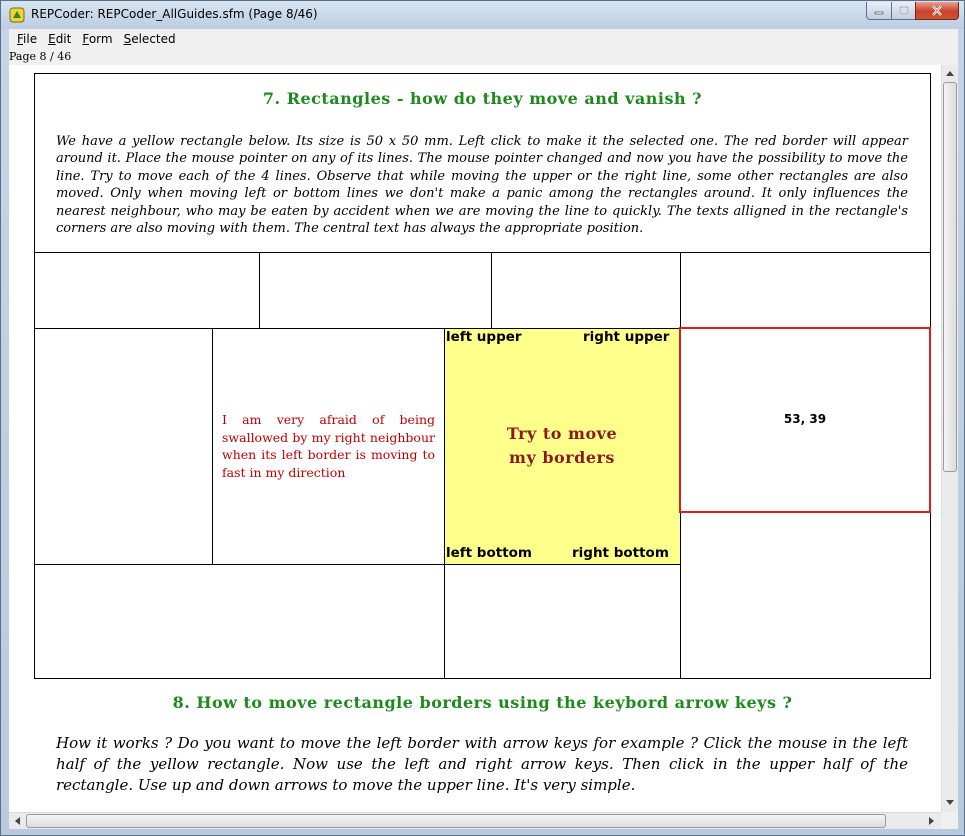  I want to click on menu-selected: Selected, so click(150, 39).